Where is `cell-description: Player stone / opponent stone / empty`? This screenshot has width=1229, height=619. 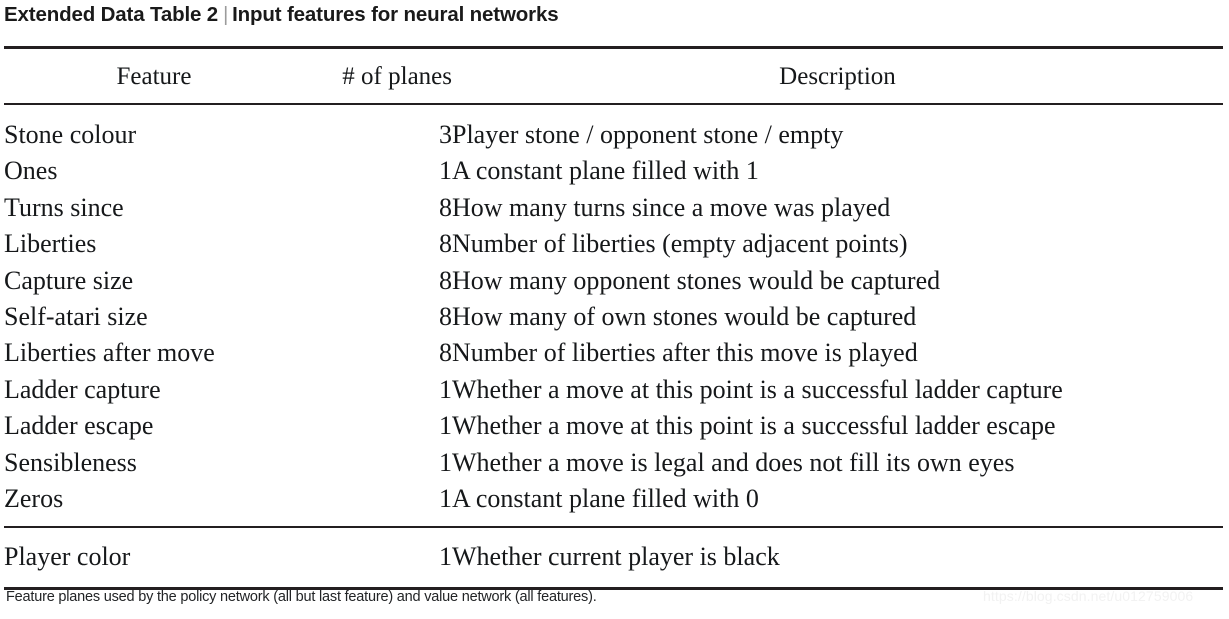
cell-description: Player stone / opponent stone / empty is located at coordinates (648, 134).